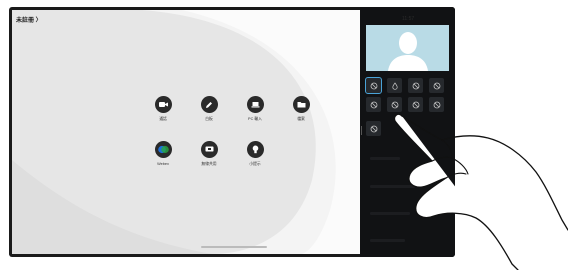 The width and height of the screenshot is (568, 270). I want to click on blur-drop-icon, so click(394, 85).